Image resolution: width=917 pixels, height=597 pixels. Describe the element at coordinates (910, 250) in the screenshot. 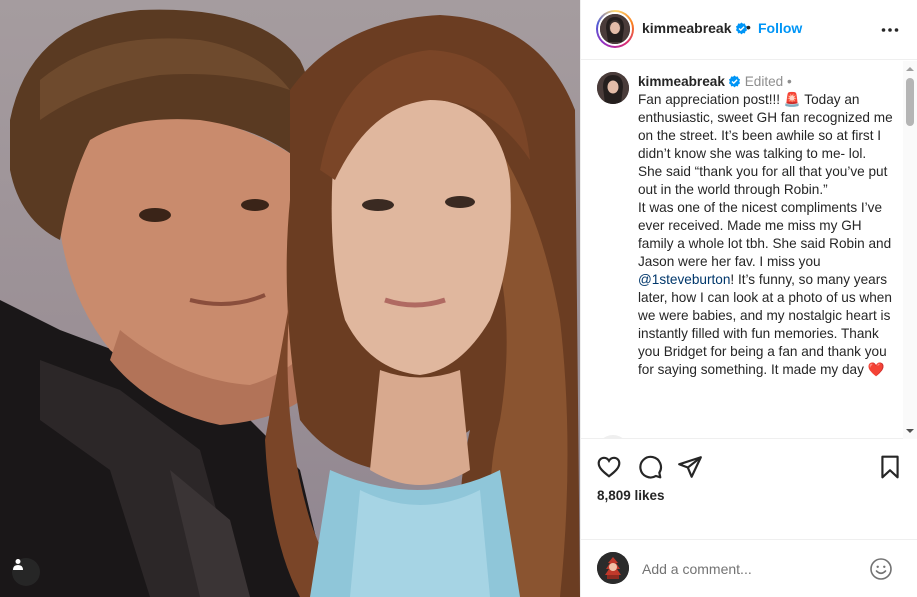

I see `comments-scrollbar` at that location.